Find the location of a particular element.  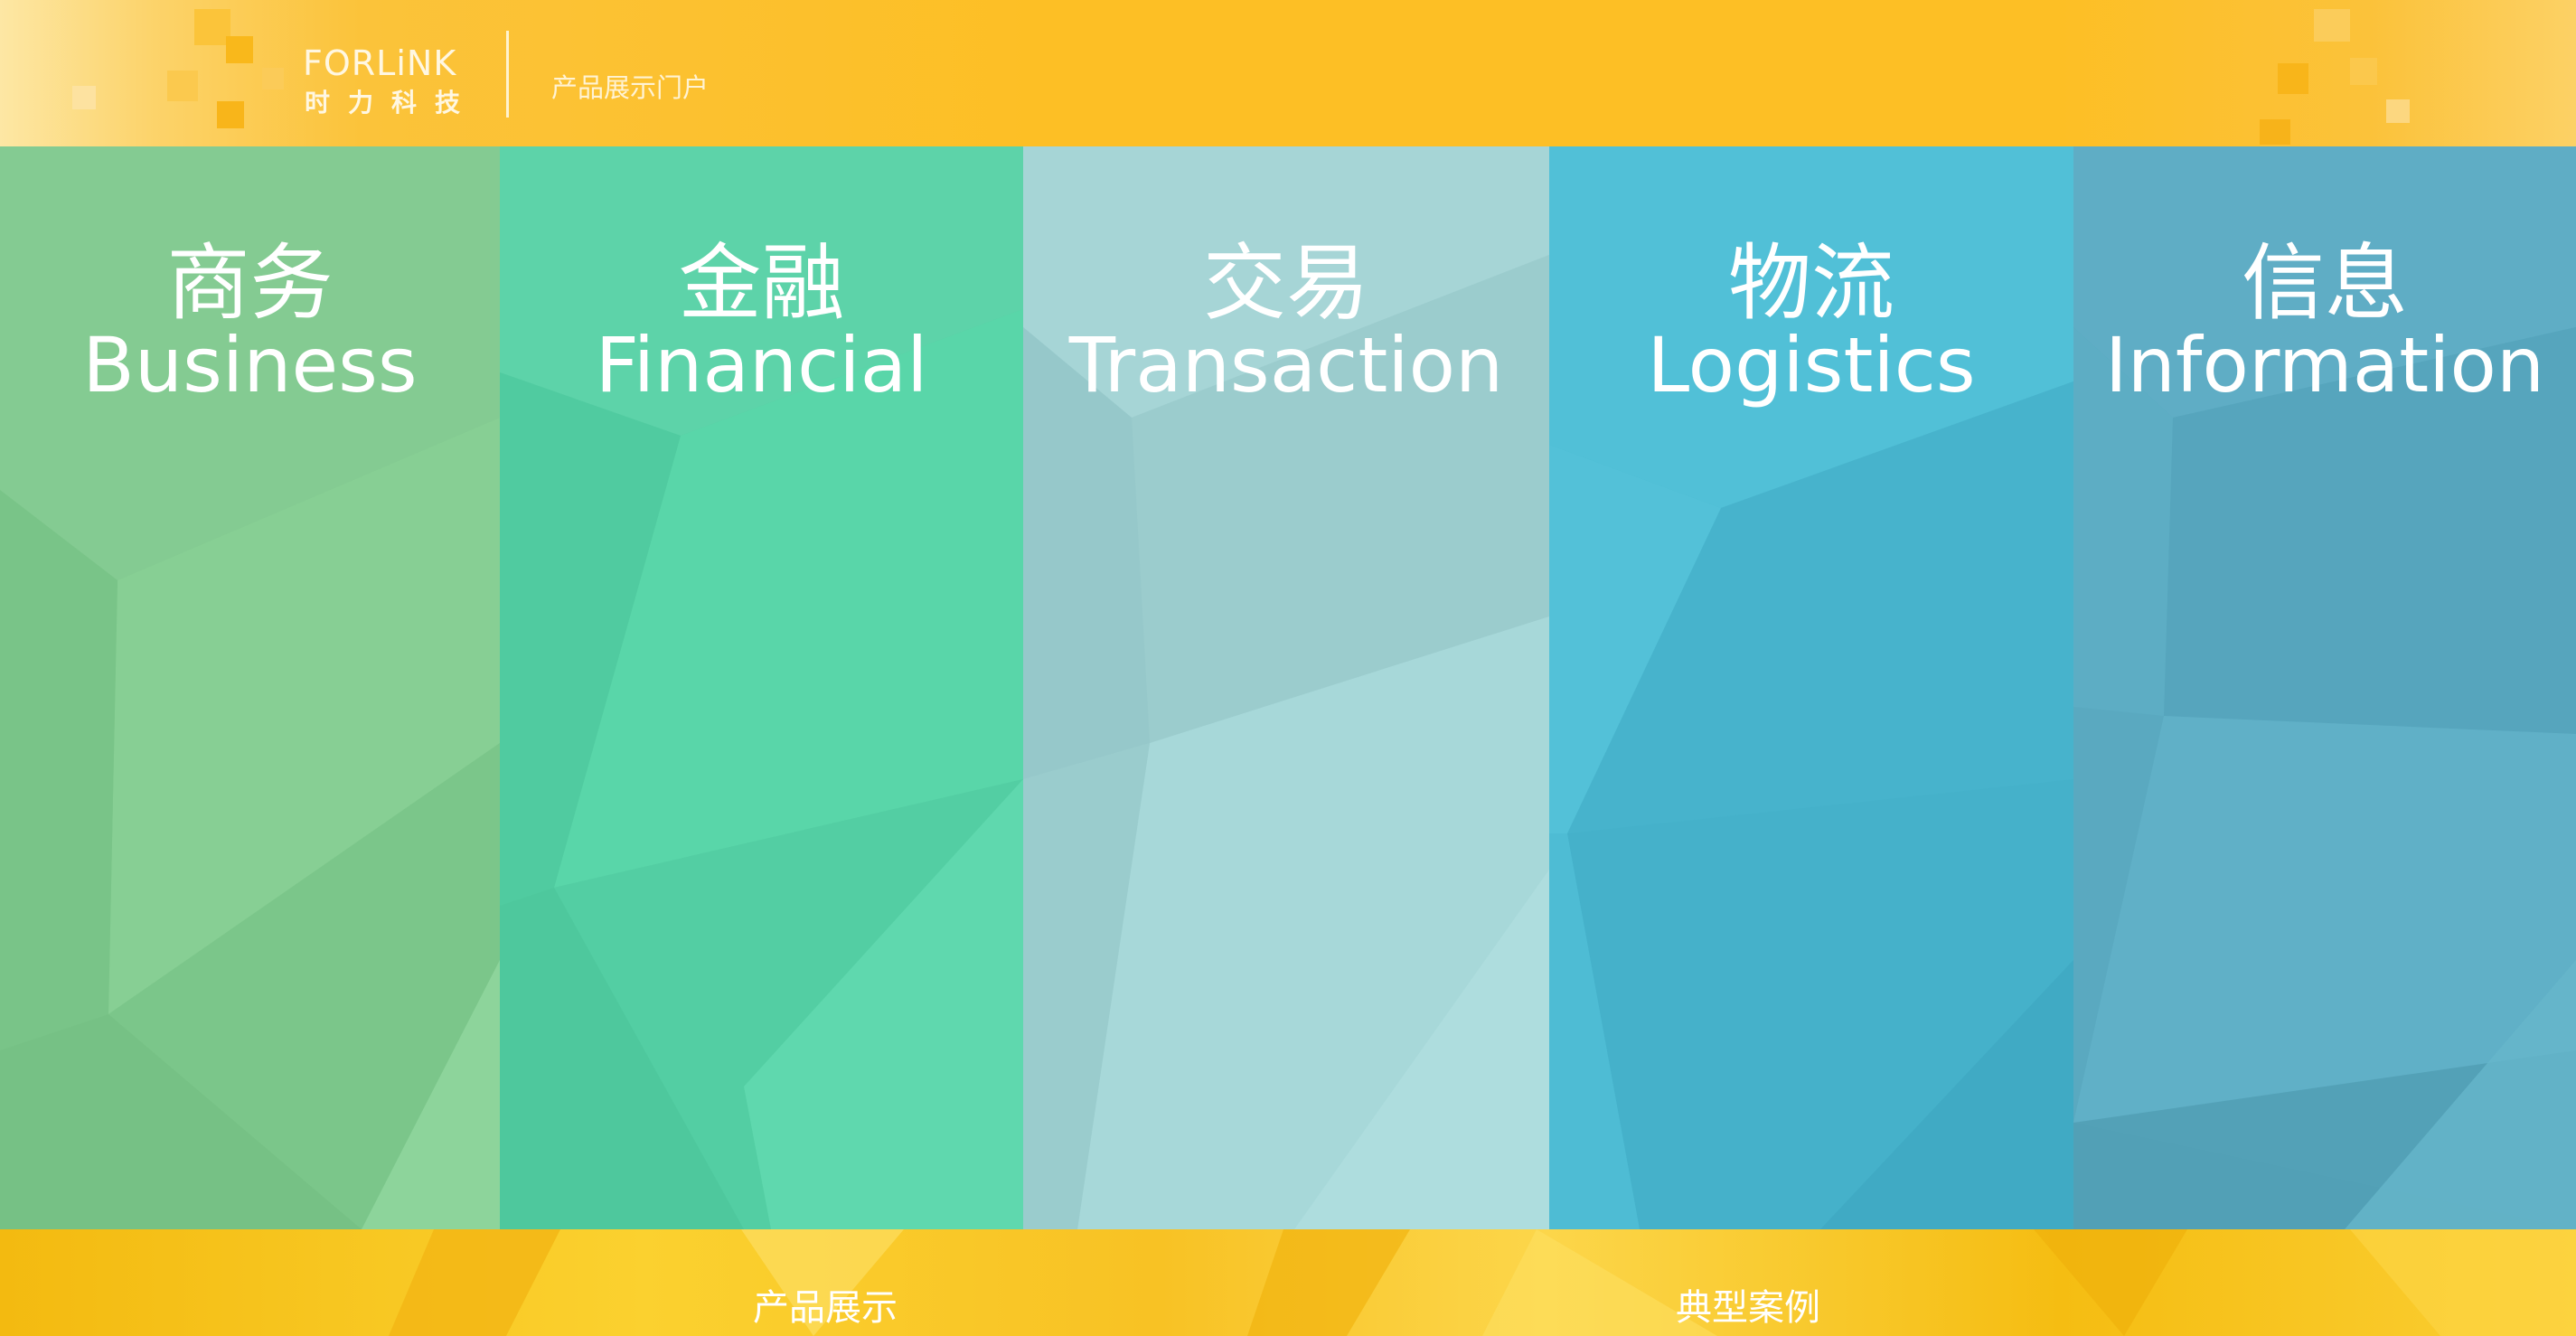

logo-english: FORLiNK is located at coordinates (380, 63).